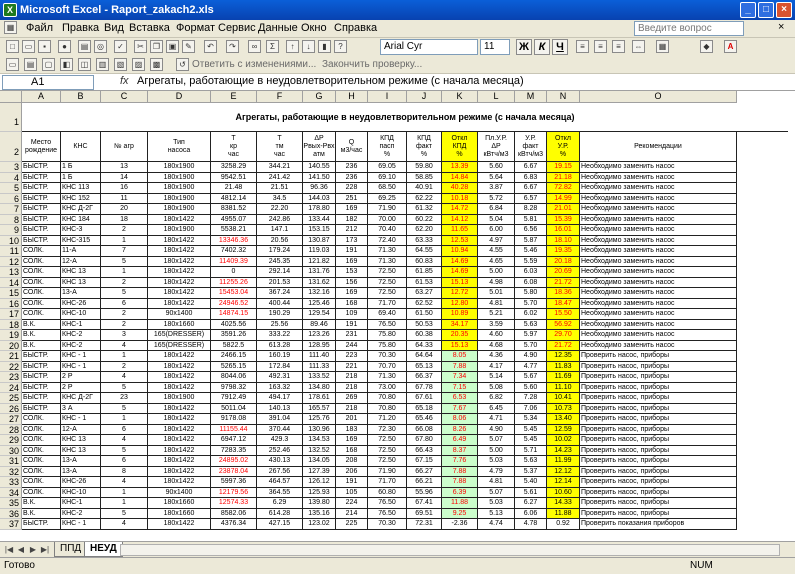 The height and width of the screenshot is (574, 795). What do you see at coordinates (319, 303) in the screenshot?
I see `table-cell: 125.46` at bounding box center [319, 303].